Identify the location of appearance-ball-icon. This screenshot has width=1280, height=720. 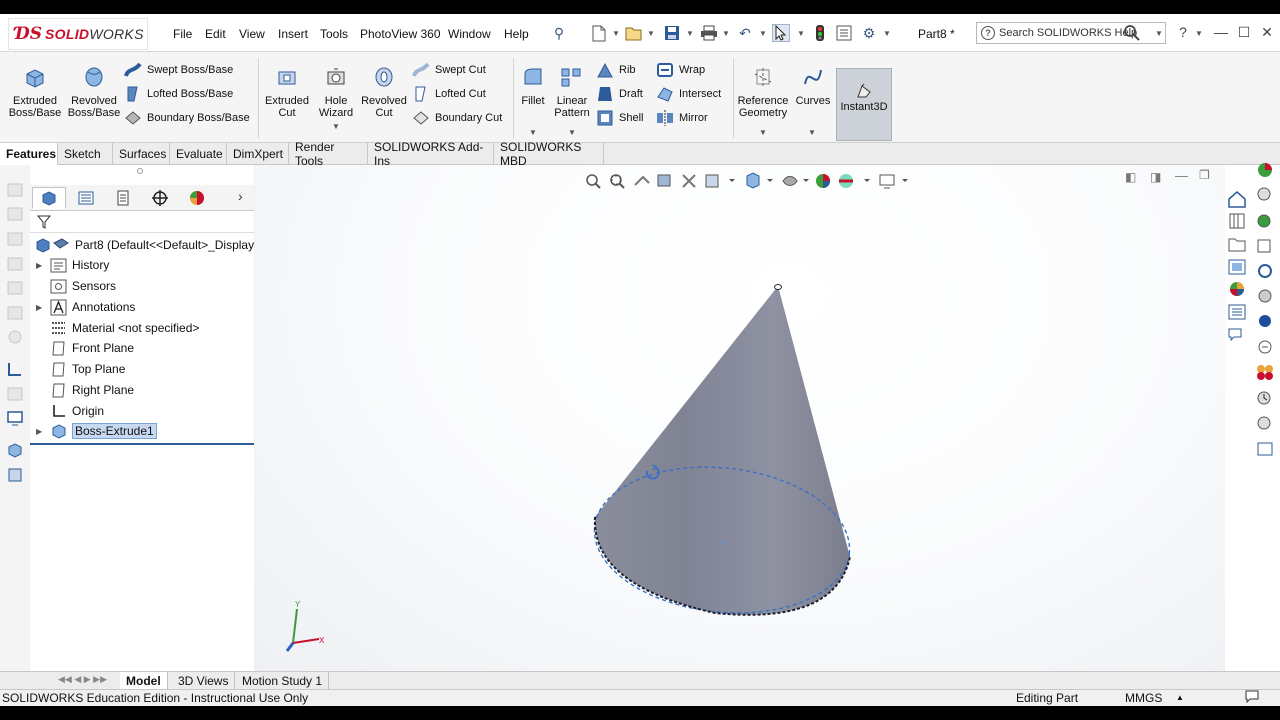
(1265, 170).